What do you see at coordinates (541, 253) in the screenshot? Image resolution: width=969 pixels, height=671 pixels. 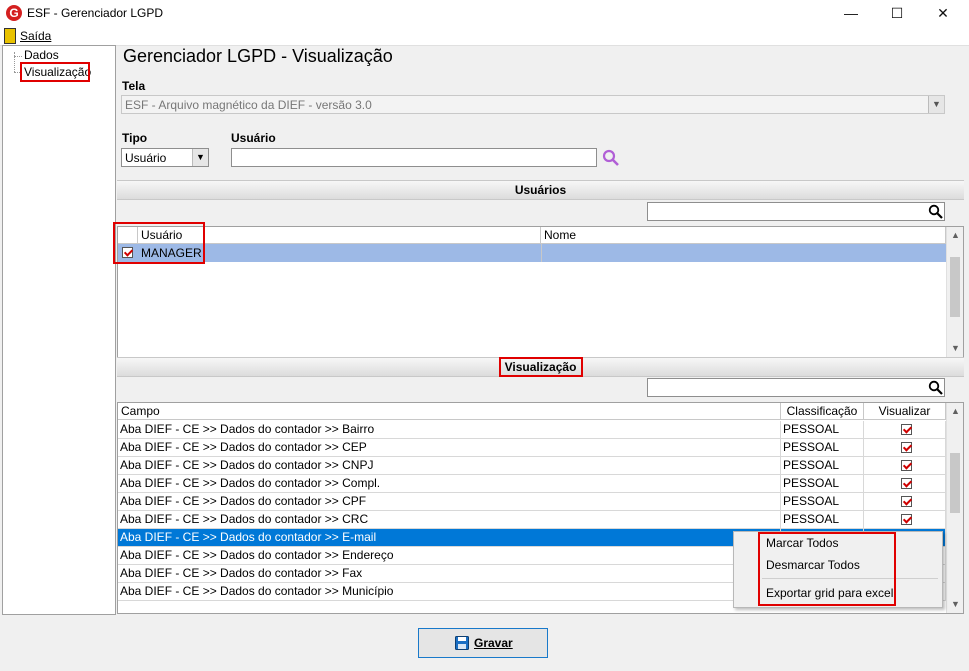 I see `column-divider` at bounding box center [541, 253].